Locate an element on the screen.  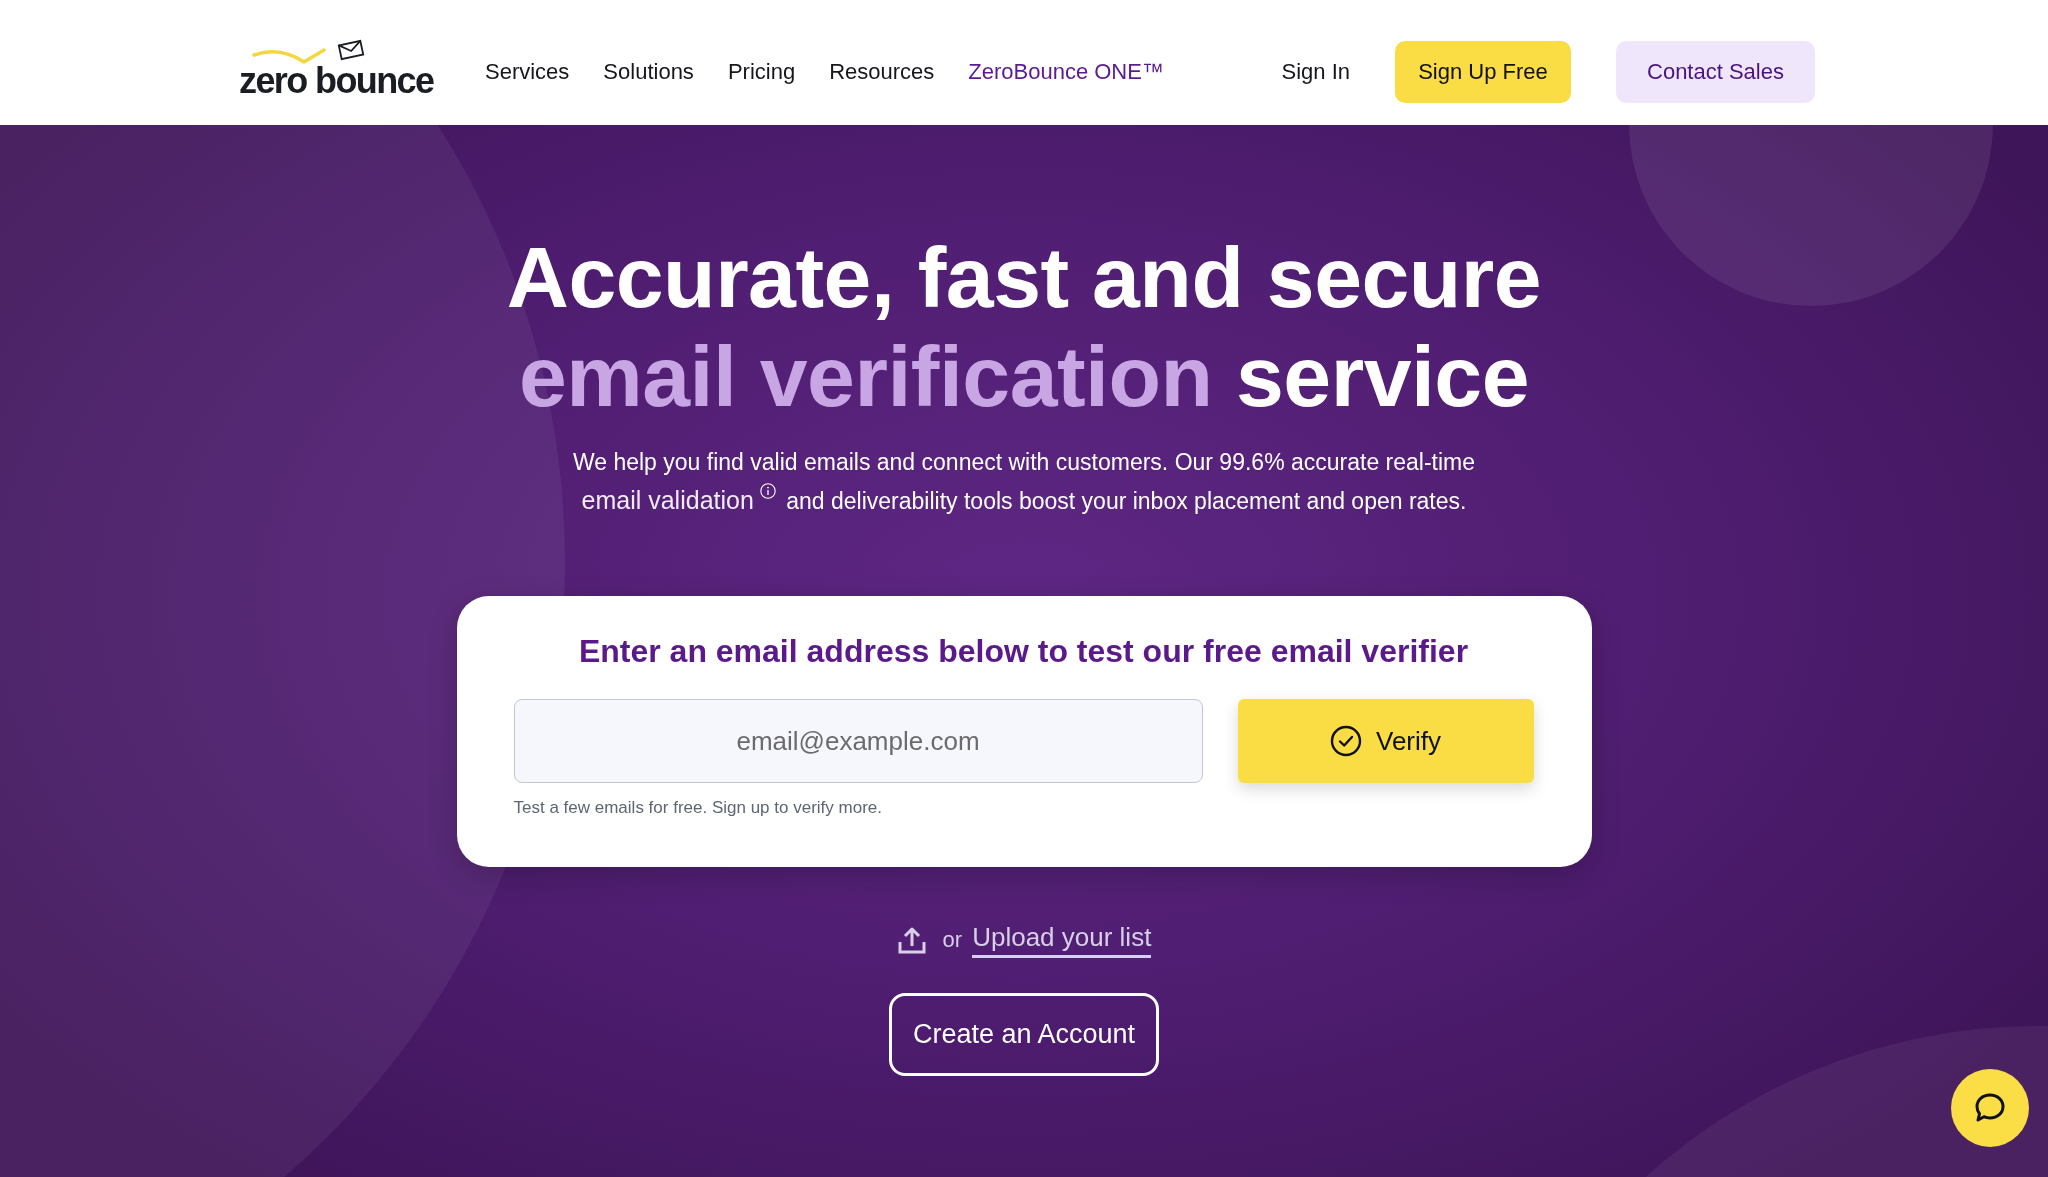
hero-description: We help you find valid emails and connect with customers. Our 99.6% accurate real-time email validation and deliverability tools boost your inbox placement and open rates. is located at coordinates (1024, 482).